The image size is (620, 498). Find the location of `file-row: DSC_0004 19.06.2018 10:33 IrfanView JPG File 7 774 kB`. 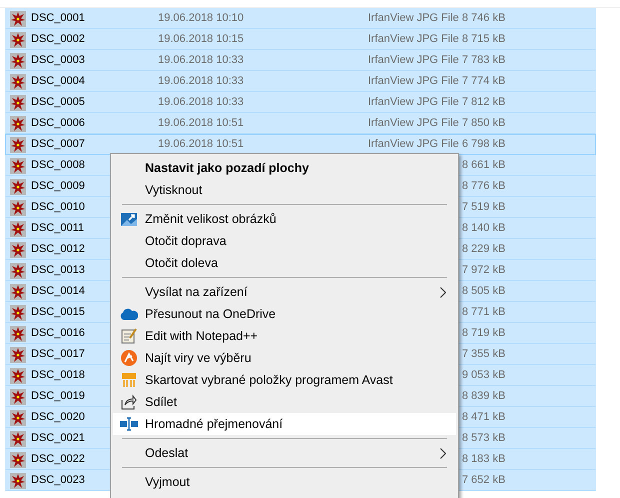

file-row: DSC_0004 19.06.2018 10:33 IrfanView JPG File 7 774 kB is located at coordinates (300, 81).